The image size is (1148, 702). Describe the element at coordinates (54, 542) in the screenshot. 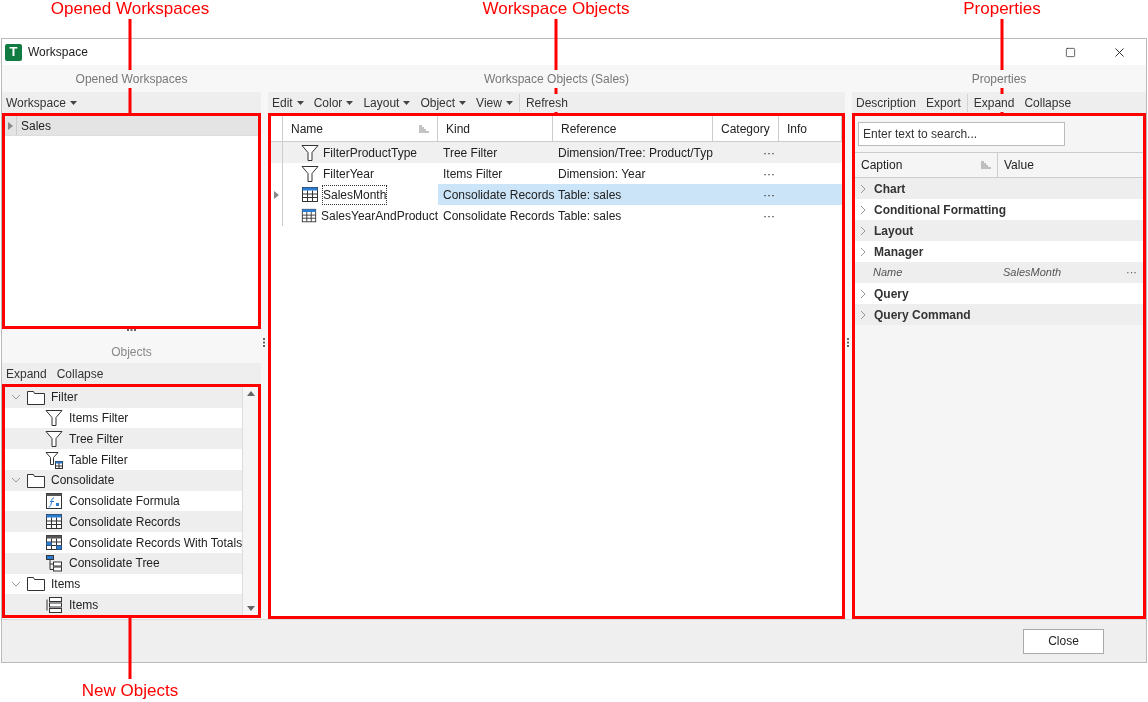

I see `table-totals-icon` at that location.